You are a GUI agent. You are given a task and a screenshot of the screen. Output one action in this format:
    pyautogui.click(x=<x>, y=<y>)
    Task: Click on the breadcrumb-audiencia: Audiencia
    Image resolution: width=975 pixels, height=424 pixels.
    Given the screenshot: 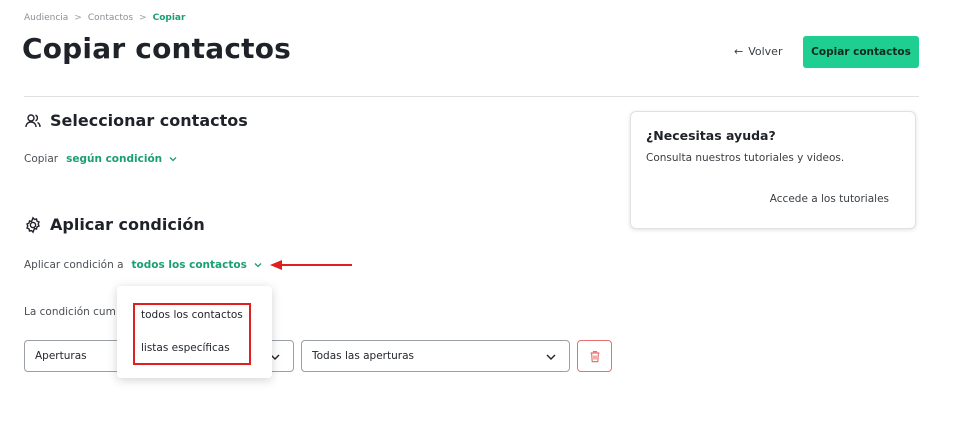 What is the action you would take?
    pyautogui.click(x=46, y=18)
    